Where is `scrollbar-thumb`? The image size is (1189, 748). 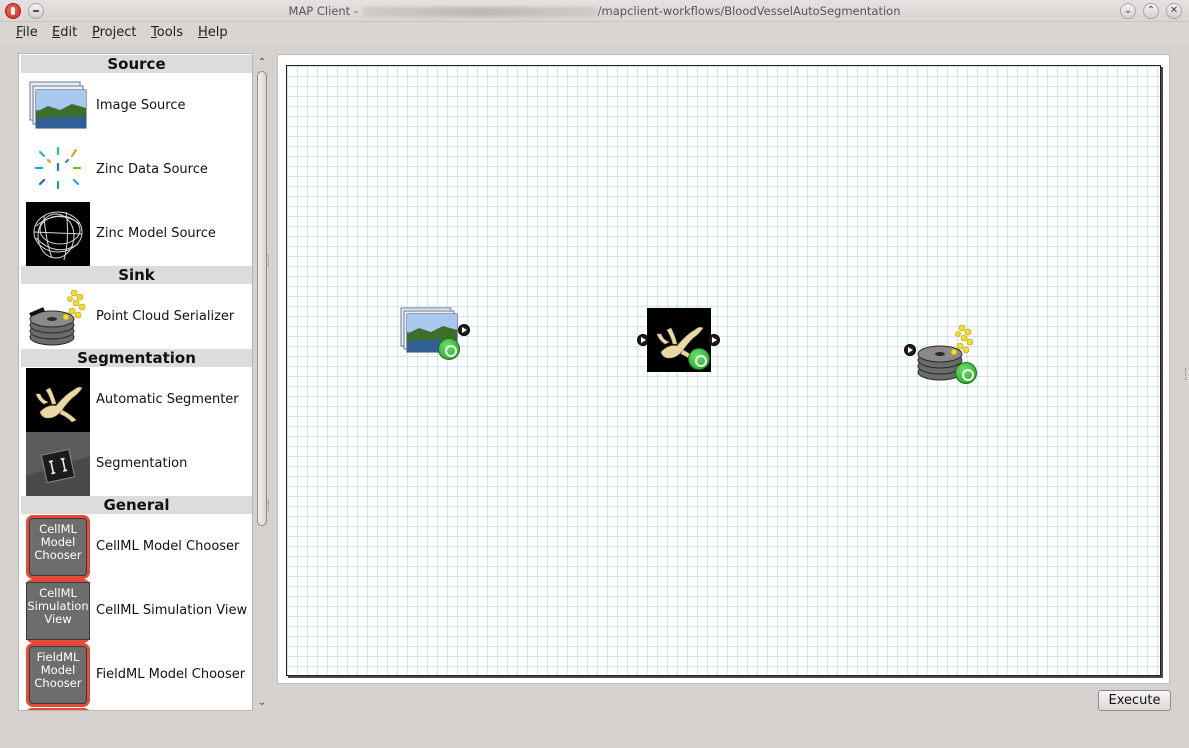 scrollbar-thumb is located at coordinates (262, 298).